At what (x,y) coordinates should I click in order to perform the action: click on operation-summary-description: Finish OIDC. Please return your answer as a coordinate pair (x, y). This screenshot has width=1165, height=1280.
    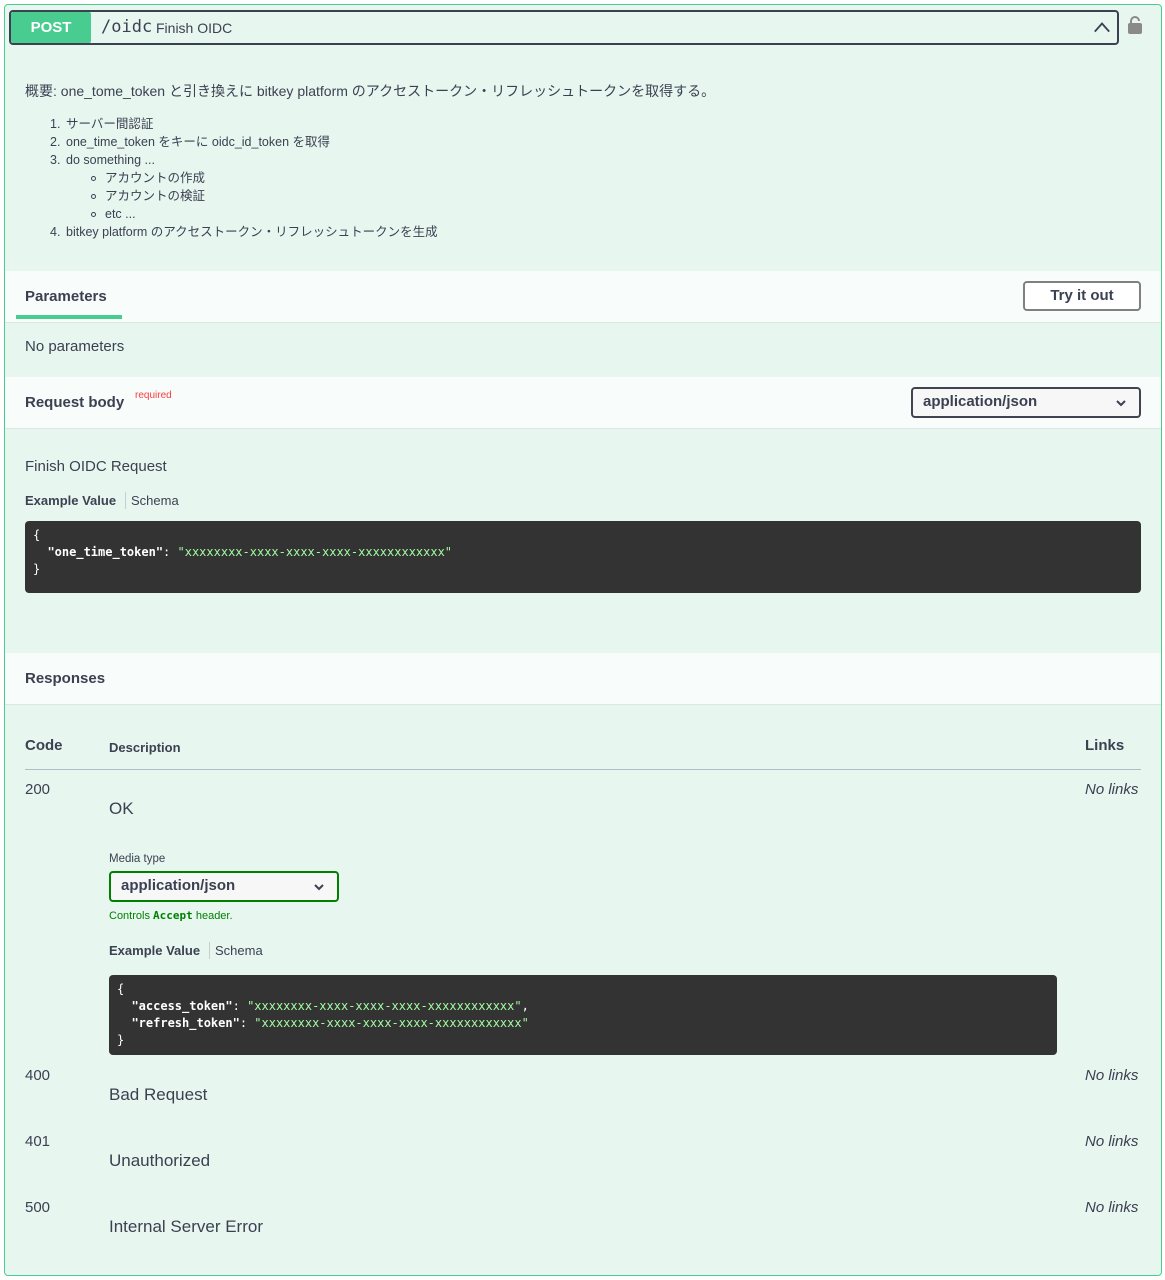
    Looking at the image, I should click on (194, 28).